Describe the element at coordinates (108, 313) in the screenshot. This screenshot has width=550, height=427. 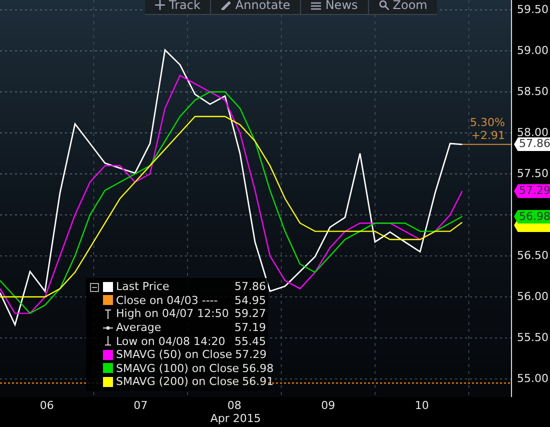
I see `high-marker-icon` at that location.